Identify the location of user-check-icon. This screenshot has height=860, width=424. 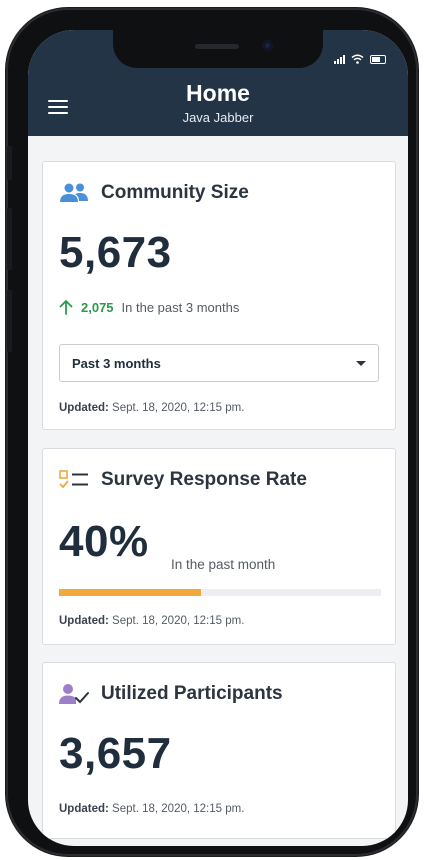
(74, 694).